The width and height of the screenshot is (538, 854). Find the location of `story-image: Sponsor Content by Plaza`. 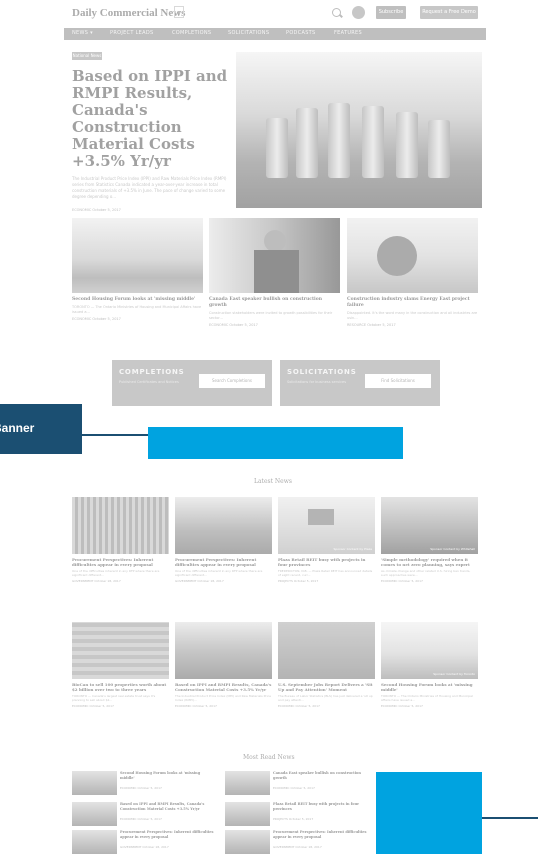

story-image: Sponsor Content by Plaza is located at coordinates (326, 525).